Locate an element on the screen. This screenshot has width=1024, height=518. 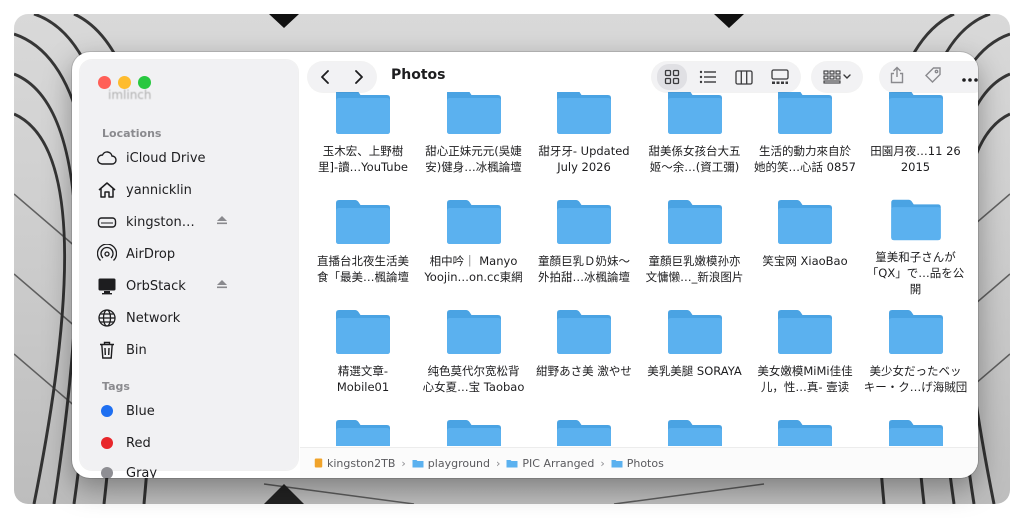
sidebar-item-bin: Bin is located at coordinates (194, 350).